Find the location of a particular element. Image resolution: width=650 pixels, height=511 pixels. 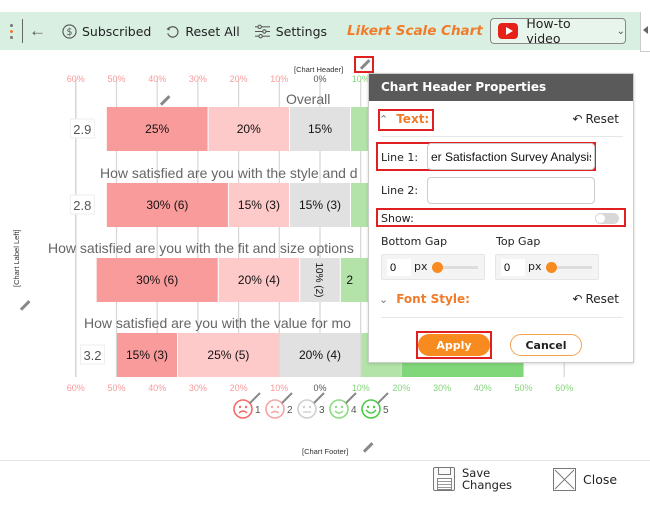

line2-input is located at coordinates (511, 190).